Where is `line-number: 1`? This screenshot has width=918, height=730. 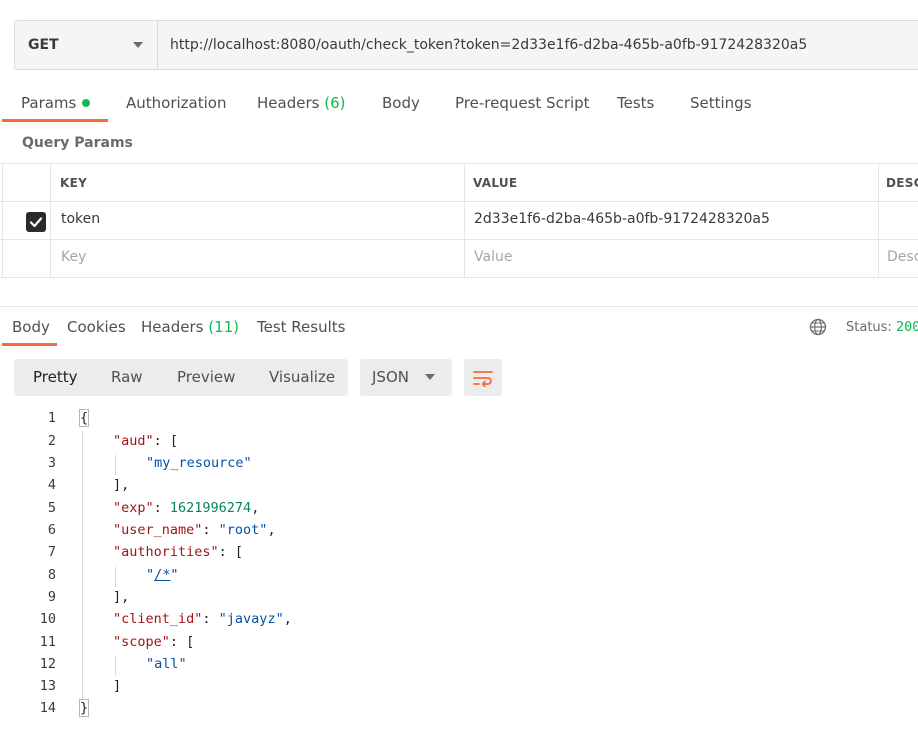
line-number: 1 is located at coordinates (51, 418).